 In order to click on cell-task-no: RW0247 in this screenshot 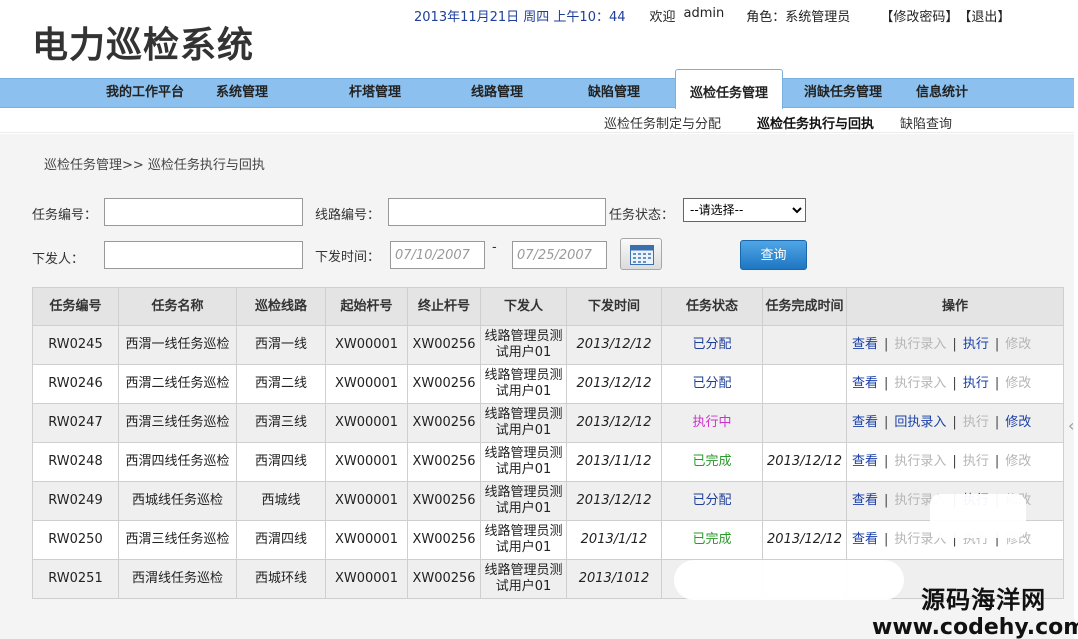, I will do `click(75, 423)`.